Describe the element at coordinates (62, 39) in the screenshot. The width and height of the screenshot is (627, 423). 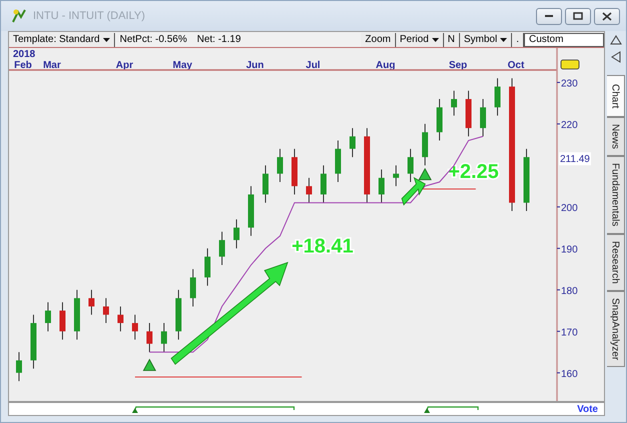
I see `template-dropdown: Template: Standard` at that location.